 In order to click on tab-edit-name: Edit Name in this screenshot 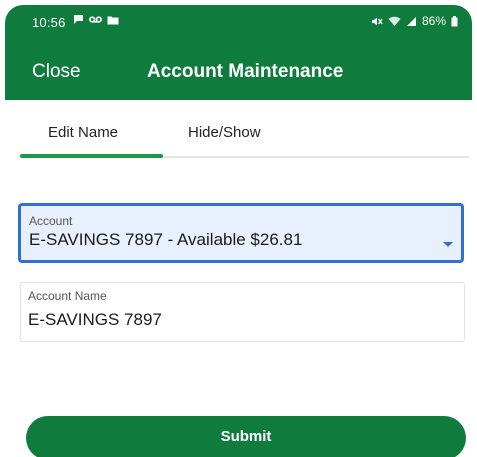, I will do `click(83, 132)`.